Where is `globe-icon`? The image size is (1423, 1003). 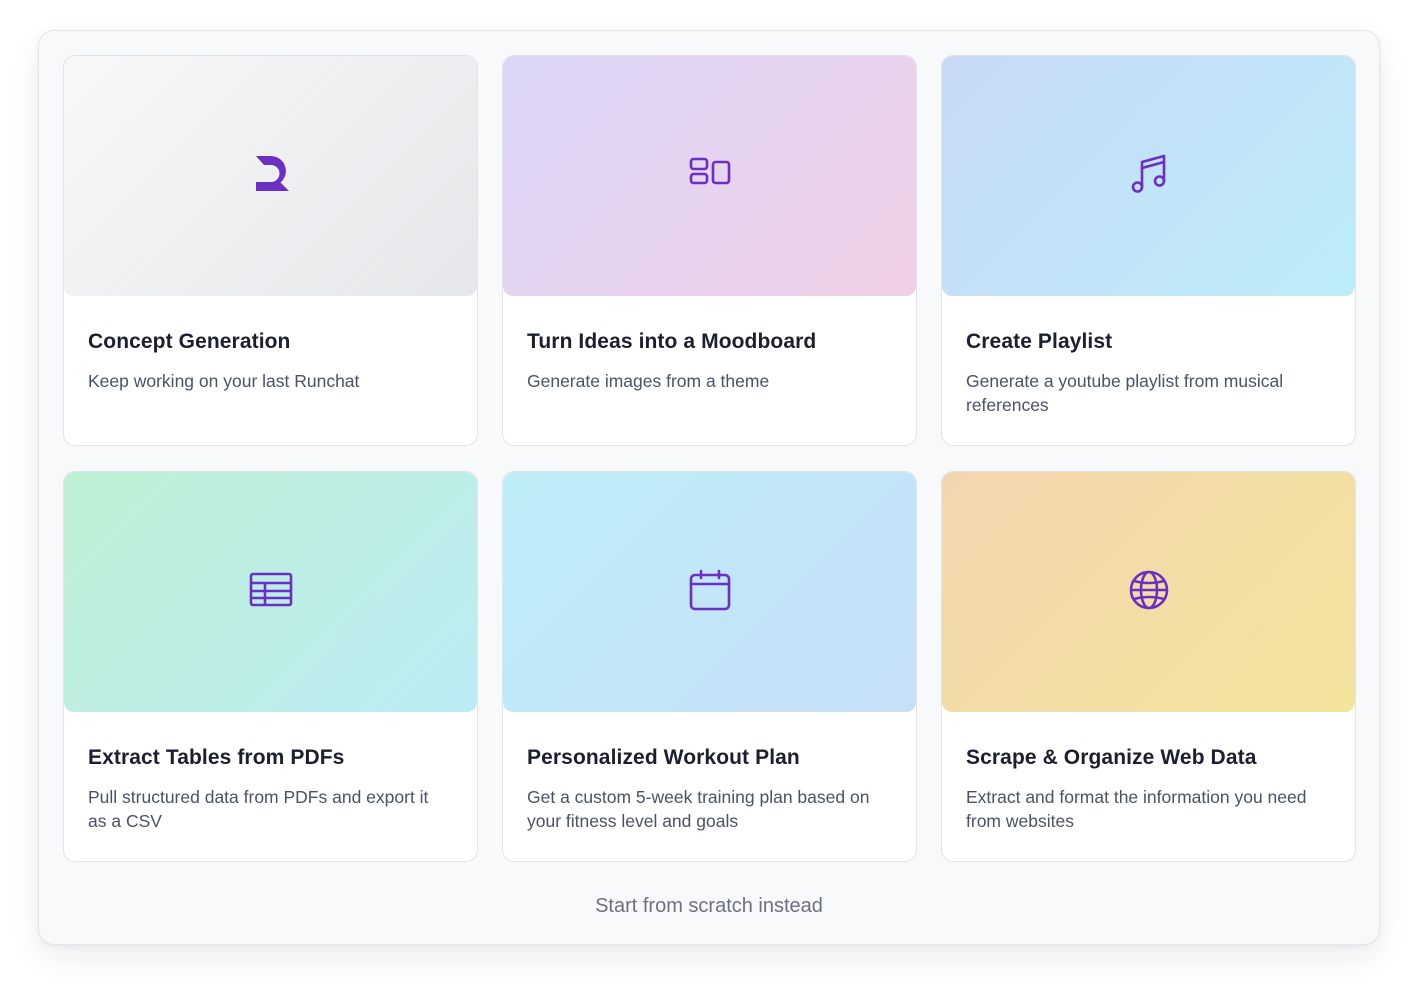 globe-icon is located at coordinates (1149, 592).